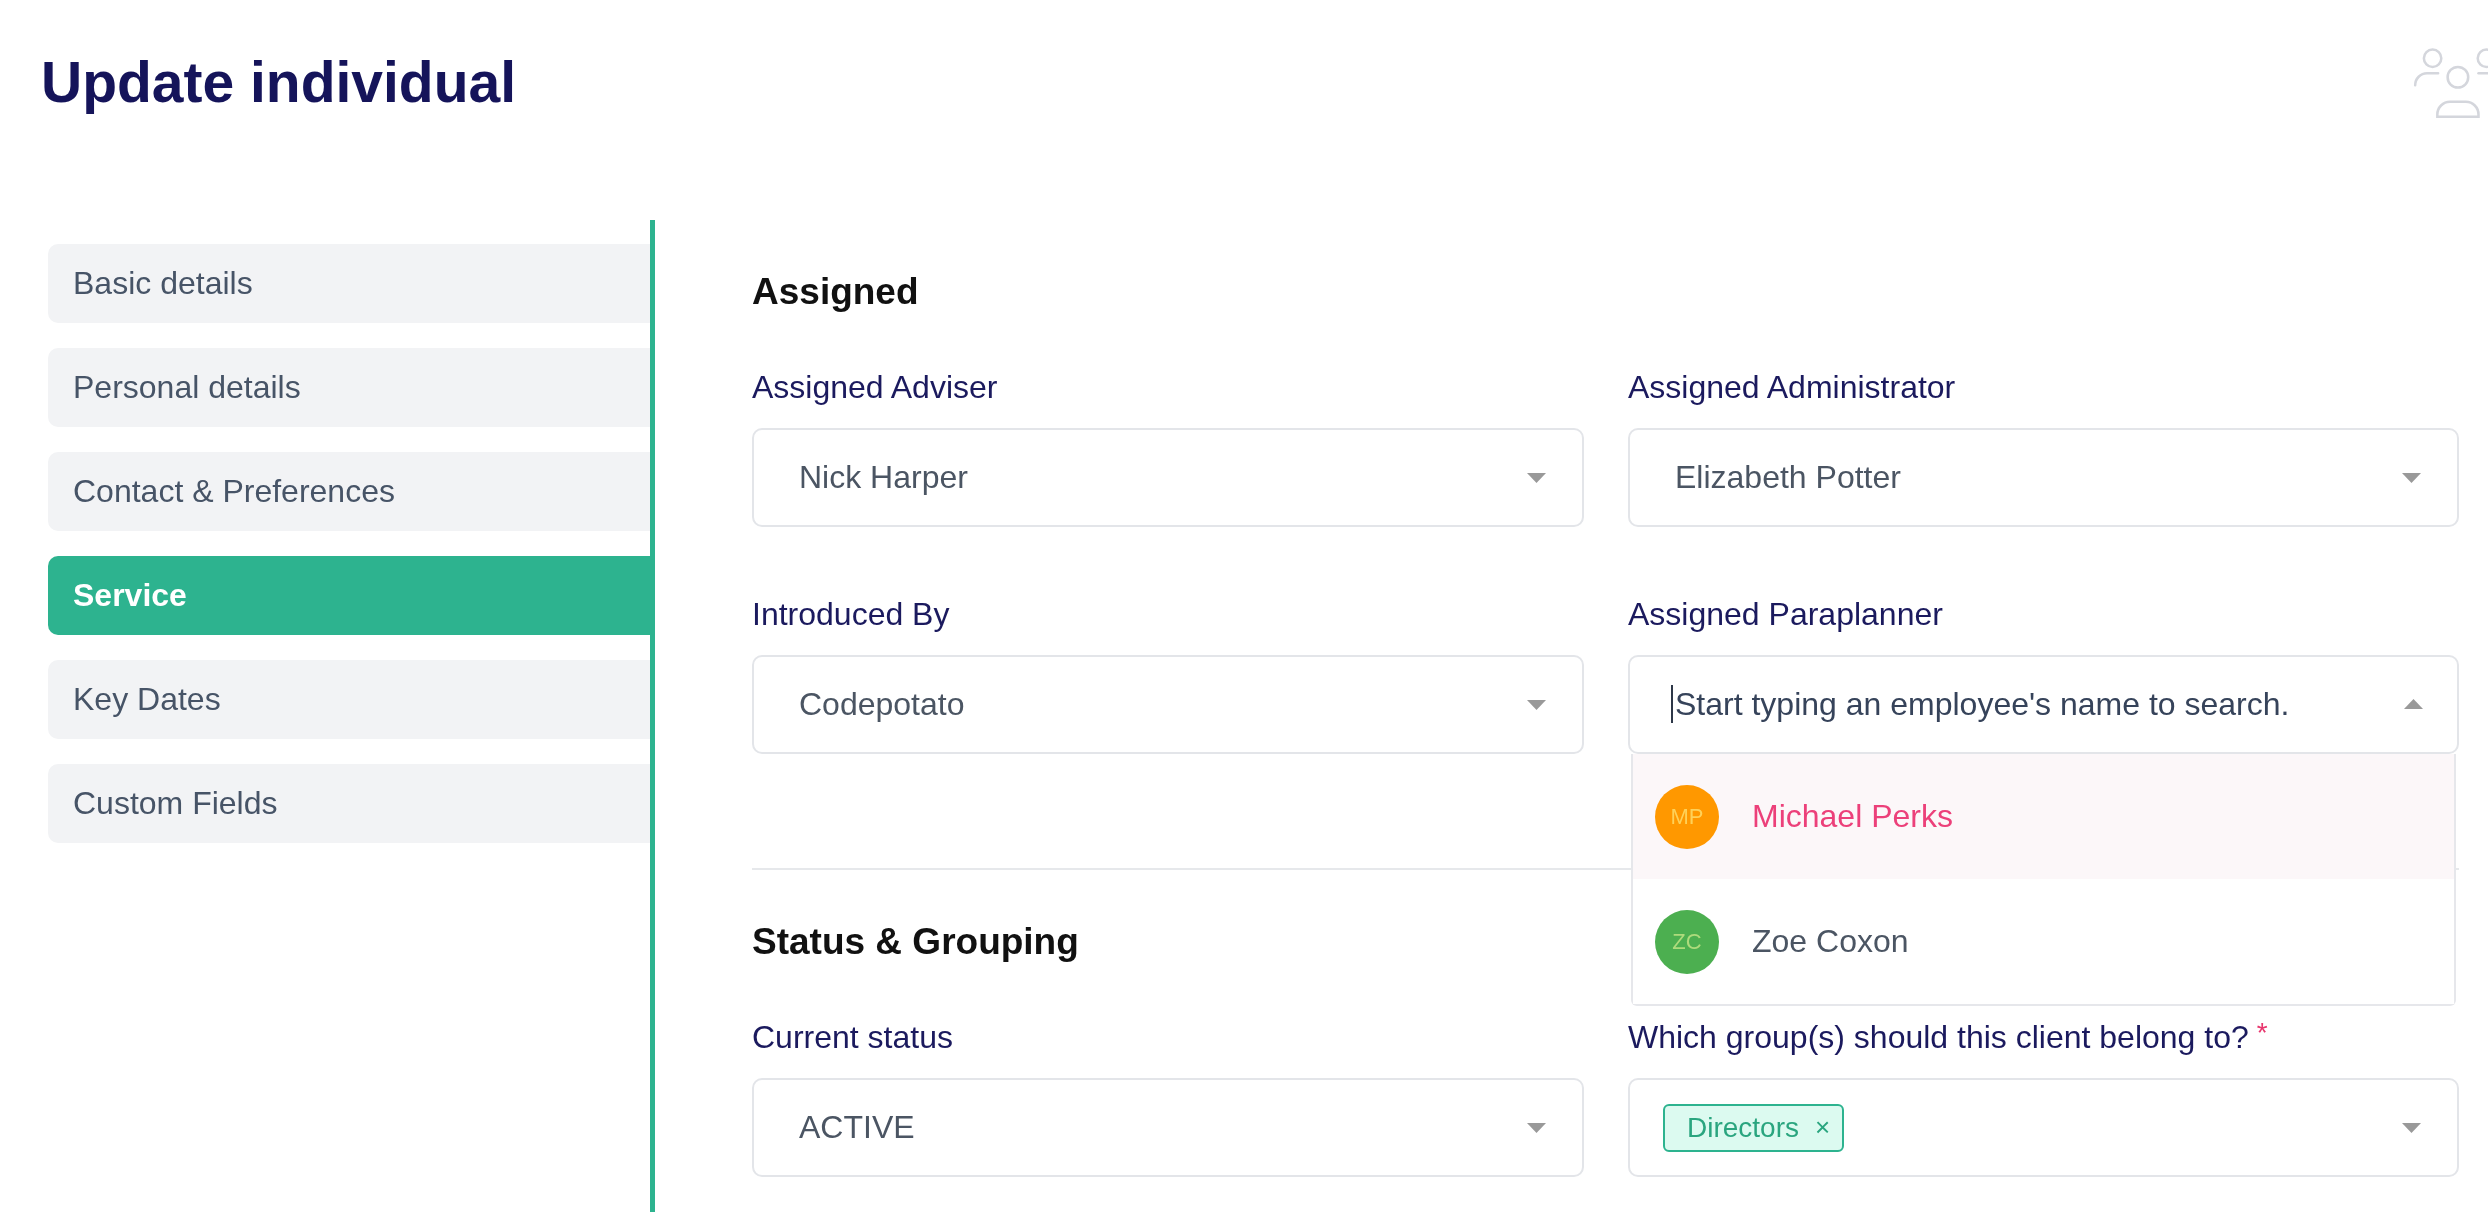  Describe the element at coordinates (2043, 816) in the screenshot. I see `dropdown-option: MP Michael Perks` at that location.